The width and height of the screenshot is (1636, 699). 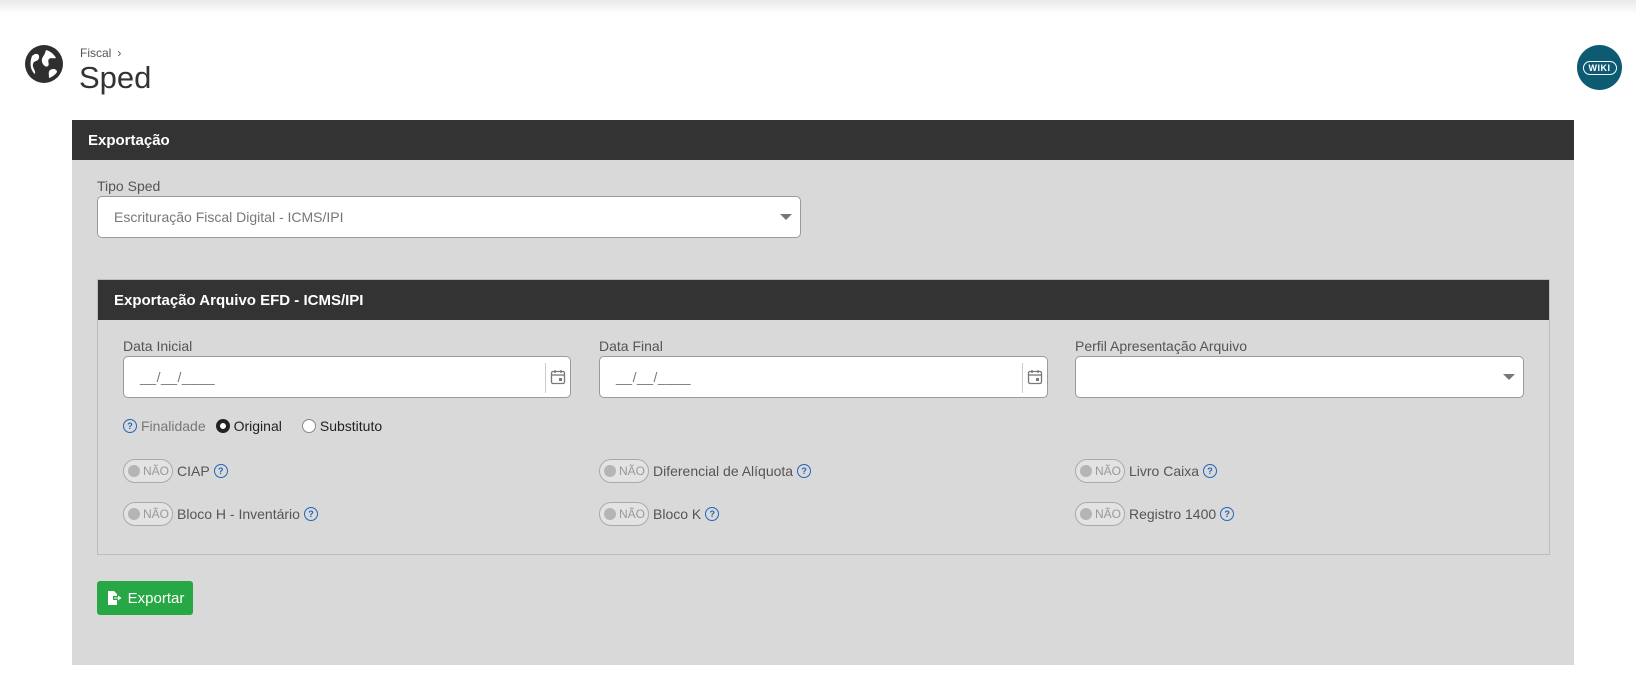 What do you see at coordinates (1164, 471) in the screenshot?
I see `livro-caixa-label: Livro Caixa` at bounding box center [1164, 471].